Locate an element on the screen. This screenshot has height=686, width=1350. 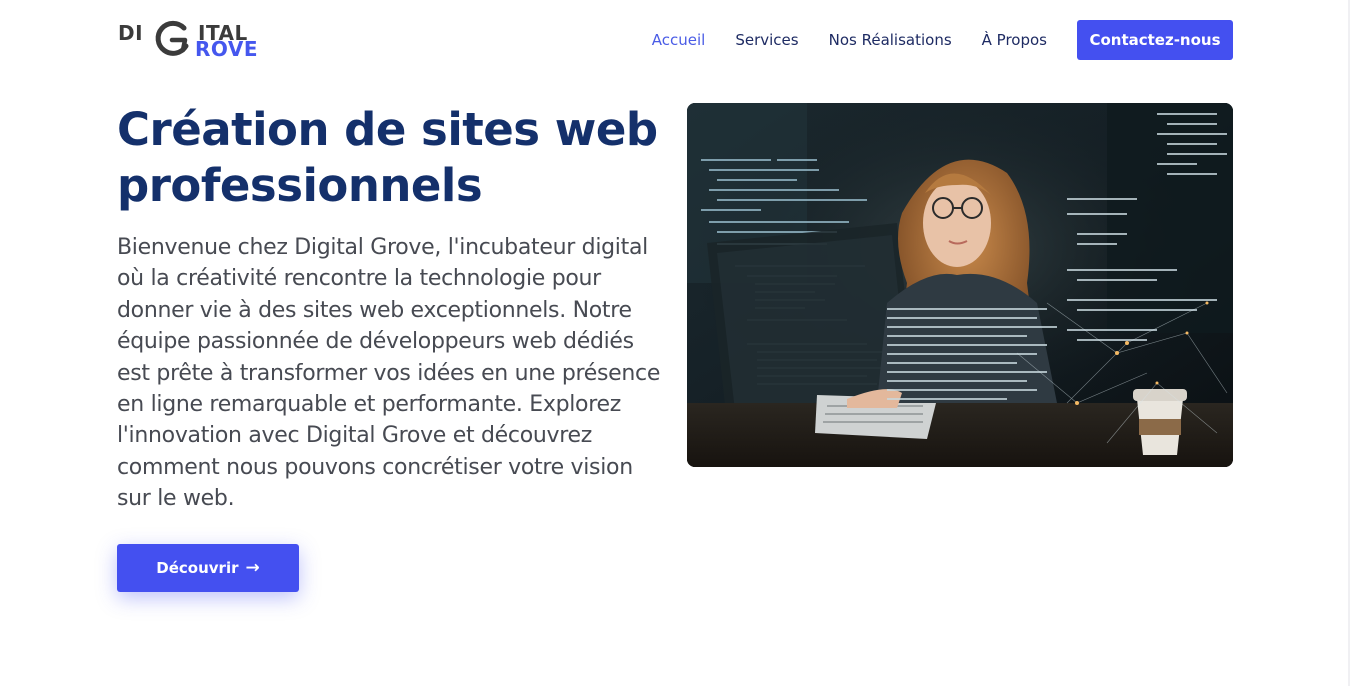
logo-link: DI ITAL ROVE is located at coordinates (202, 40).